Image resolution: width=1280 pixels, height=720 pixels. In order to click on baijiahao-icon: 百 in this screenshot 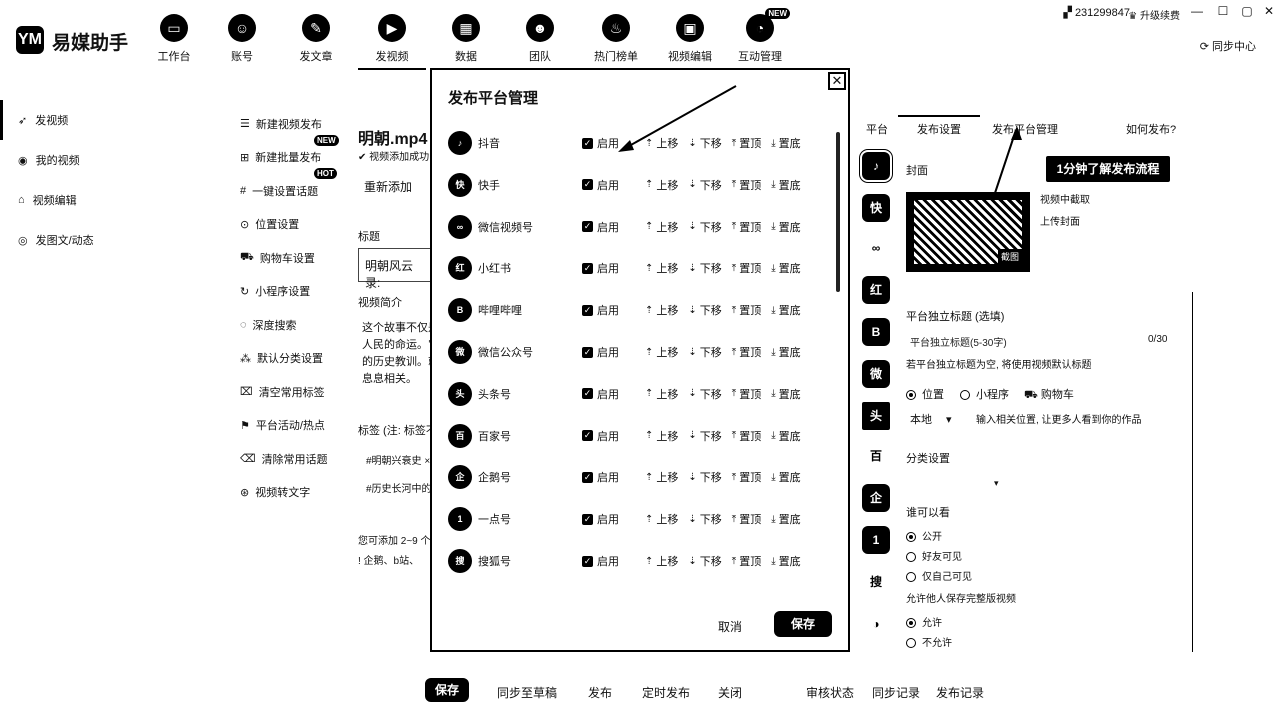, I will do `click(876, 456)`.